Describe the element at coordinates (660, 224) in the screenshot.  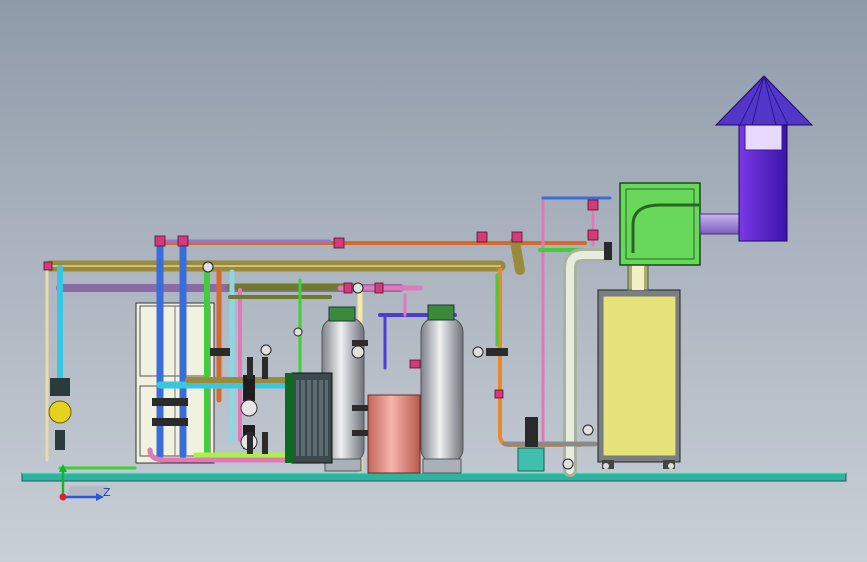
I see `flue-box` at that location.